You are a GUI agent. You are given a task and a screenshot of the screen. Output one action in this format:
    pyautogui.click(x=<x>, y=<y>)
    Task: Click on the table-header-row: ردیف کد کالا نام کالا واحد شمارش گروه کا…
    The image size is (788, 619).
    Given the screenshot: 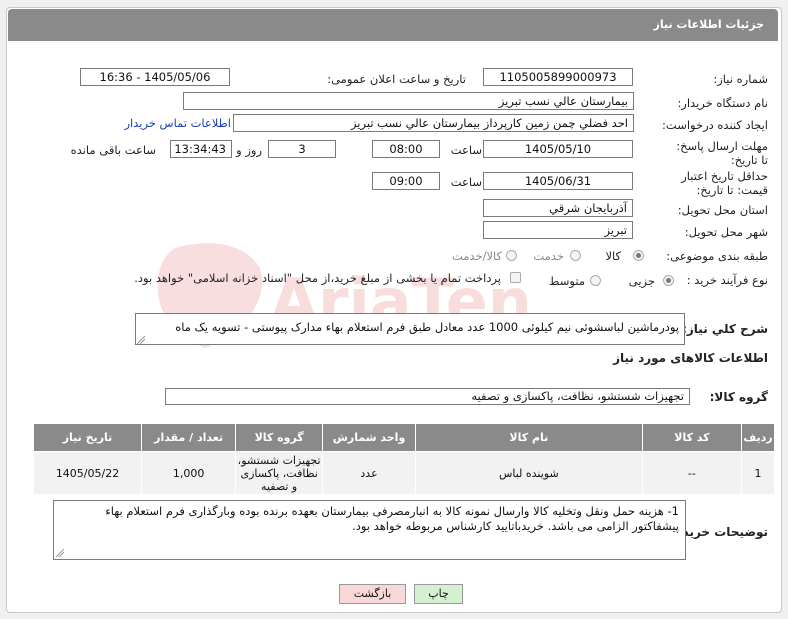 What is the action you would take?
    pyautogui.click(x=403, y=437)
    